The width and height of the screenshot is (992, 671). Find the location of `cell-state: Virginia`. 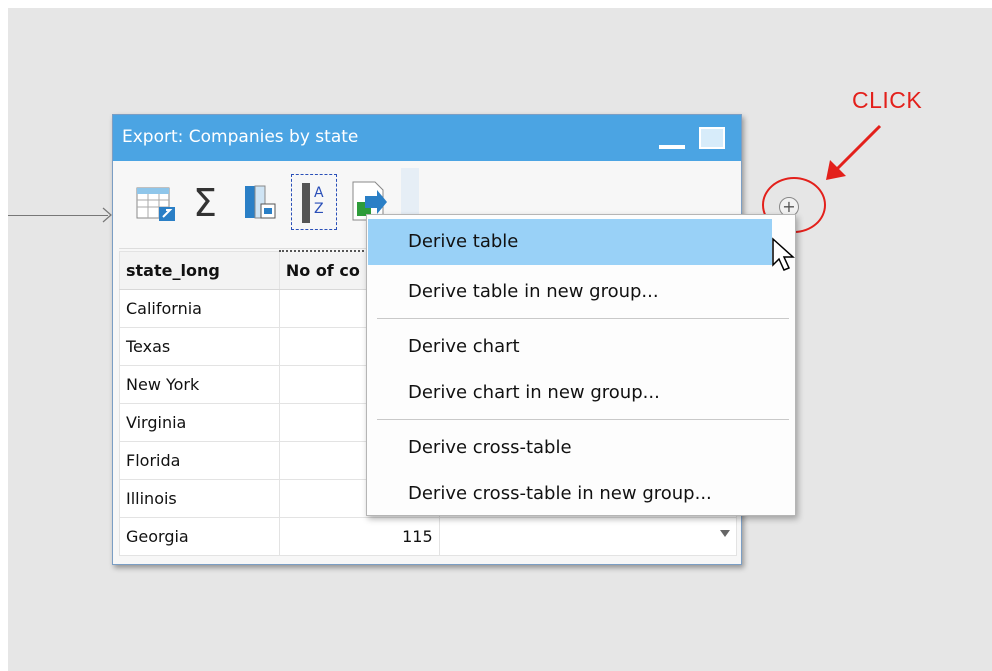

cell-state: Virginia is located at coordinates (199, 422).